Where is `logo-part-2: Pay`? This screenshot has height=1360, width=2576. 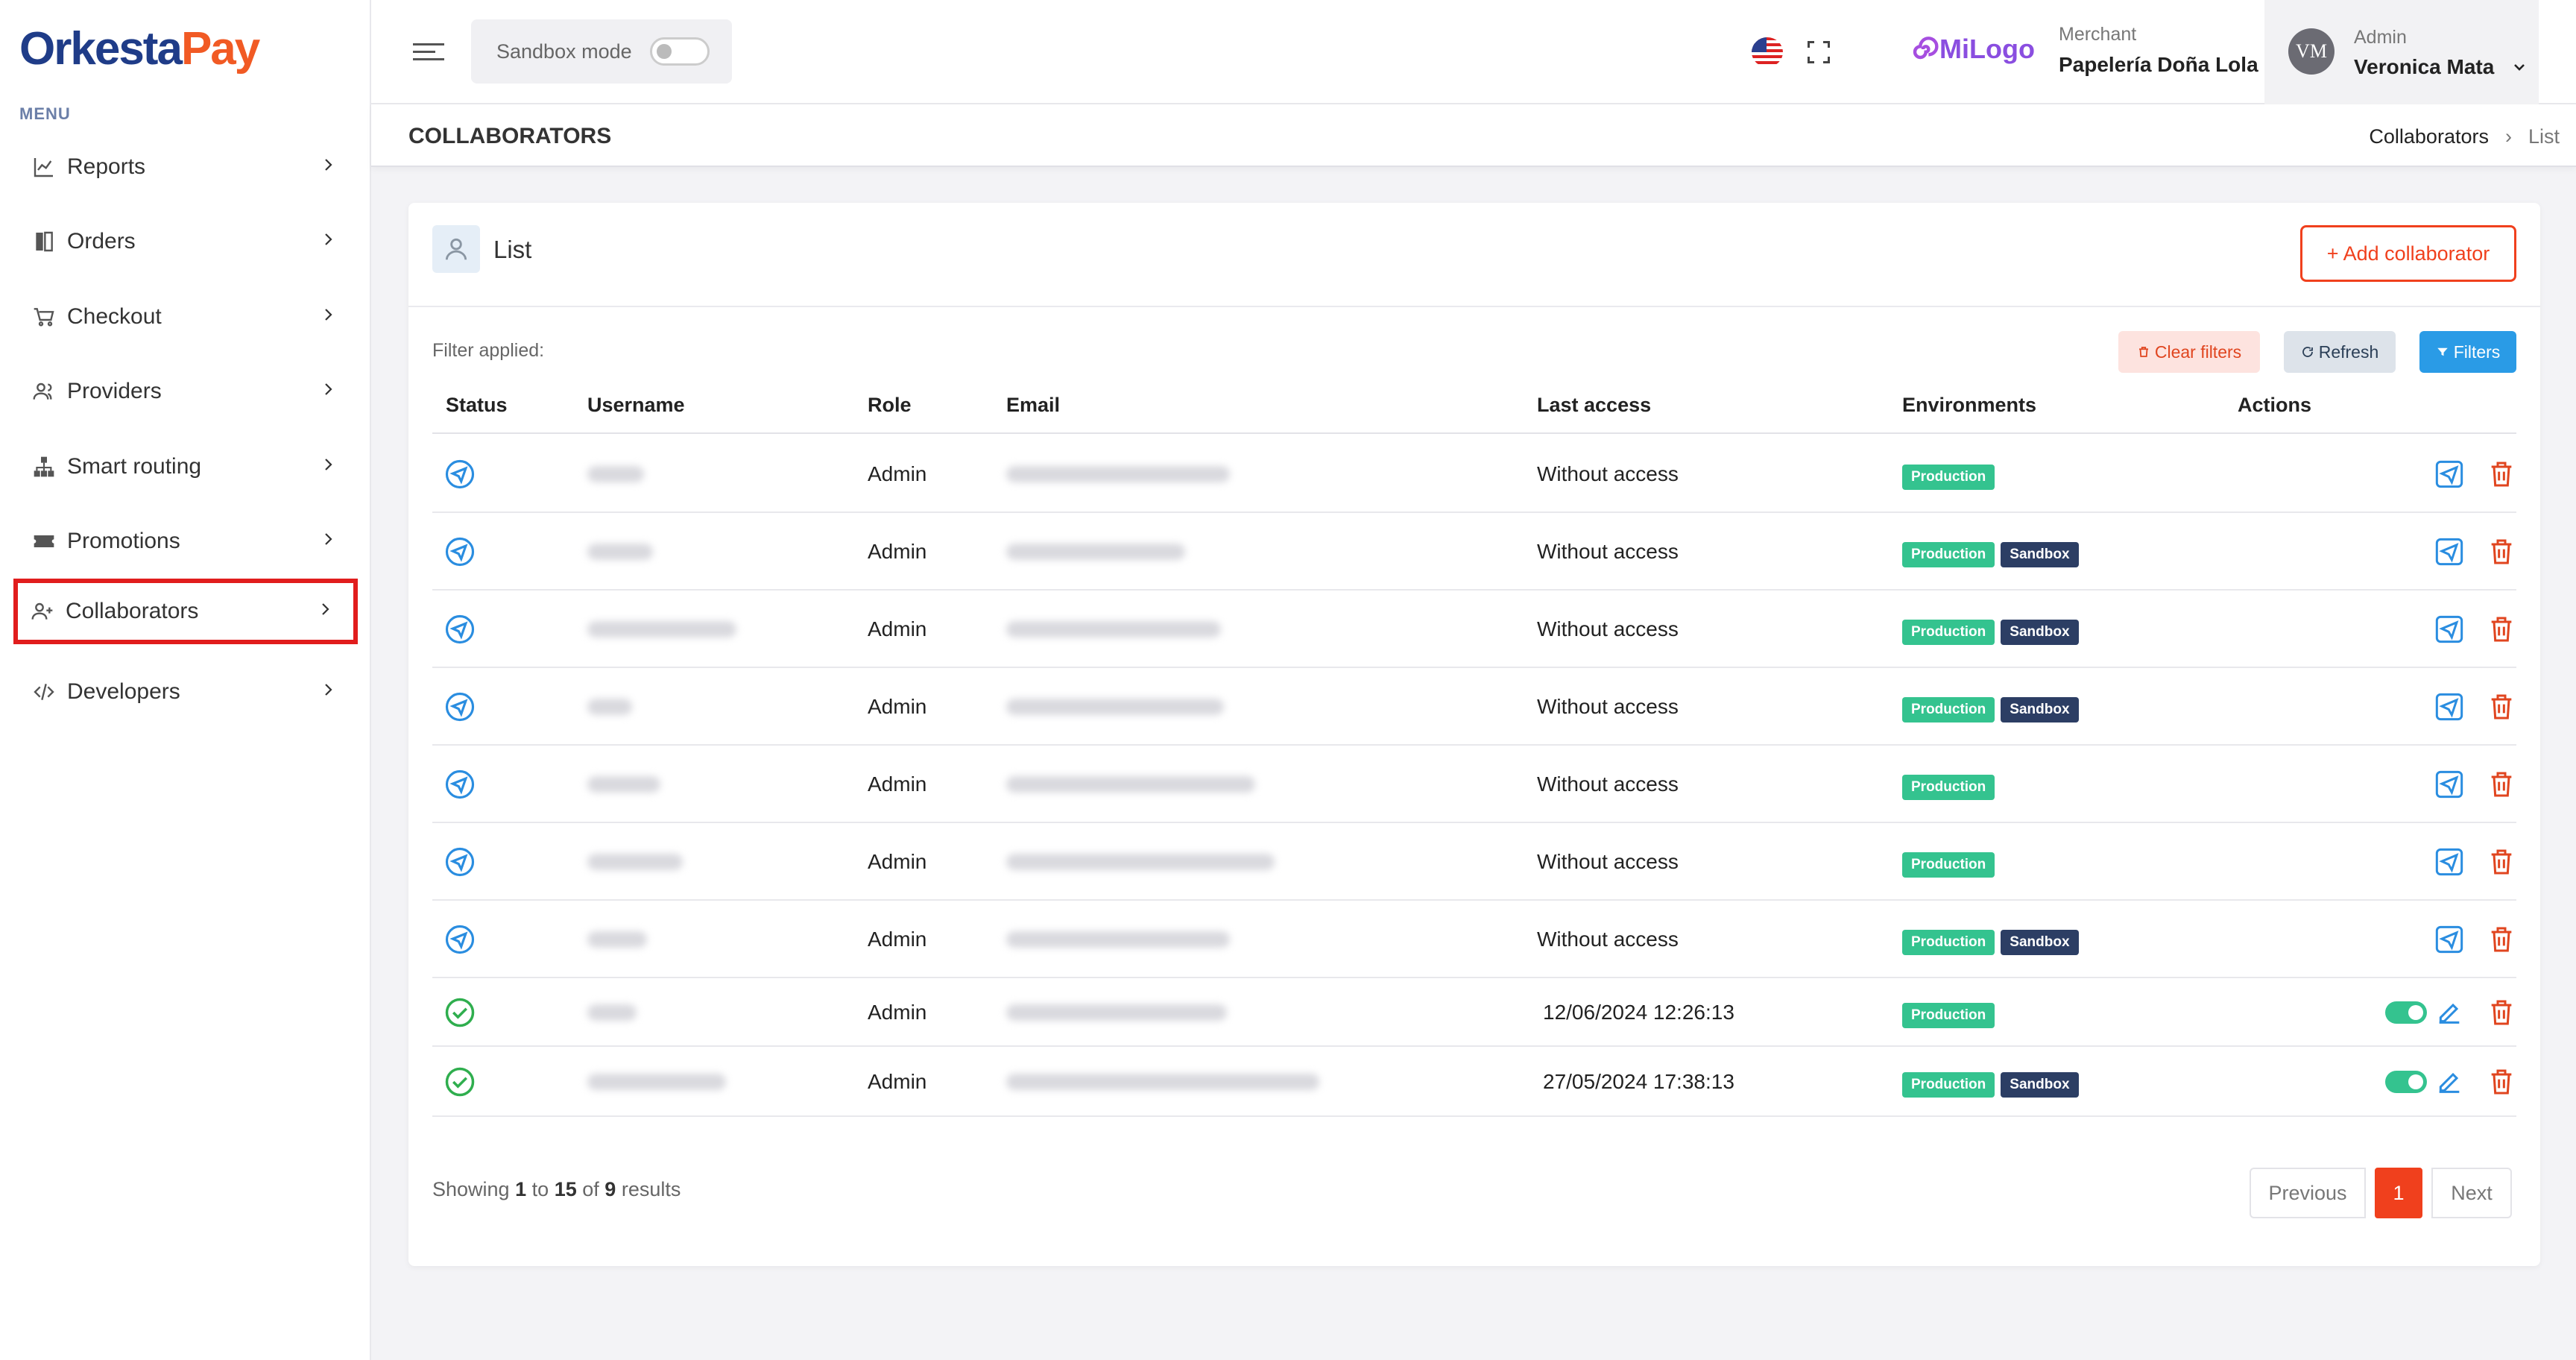 logo-part-2: Pay is located at coordinates (220, 49).